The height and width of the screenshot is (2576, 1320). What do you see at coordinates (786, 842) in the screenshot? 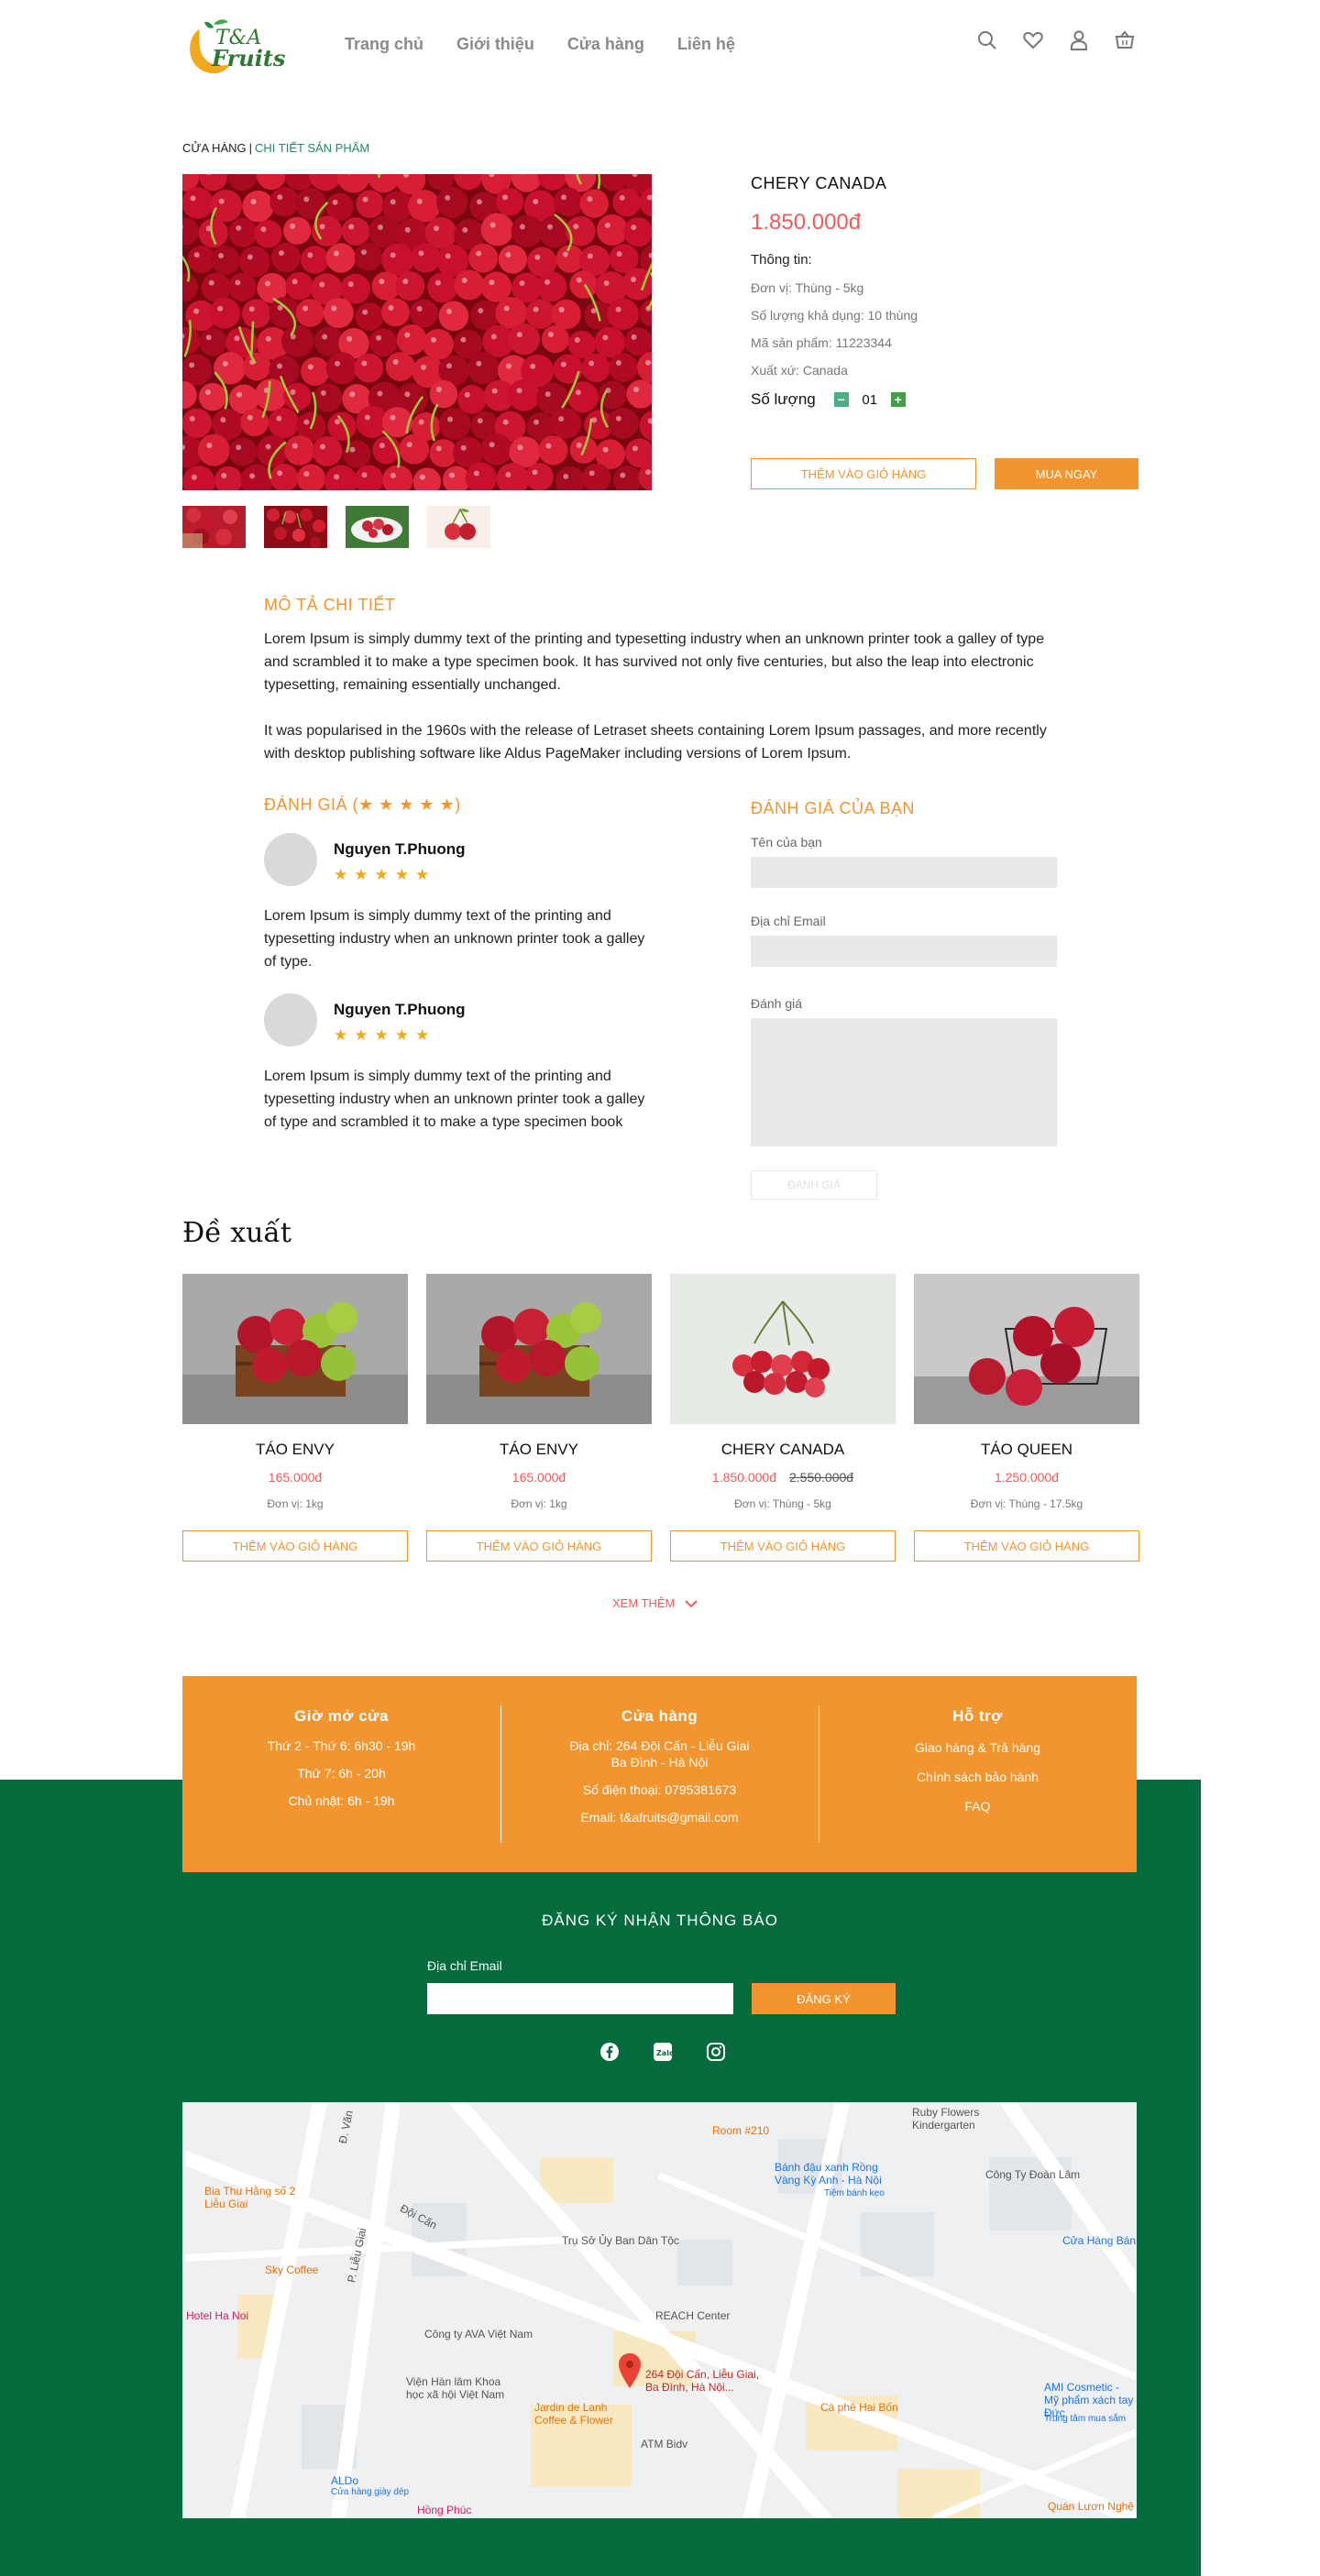
I see `name-label: Tên của bạn` at bounding box center [786, 842].